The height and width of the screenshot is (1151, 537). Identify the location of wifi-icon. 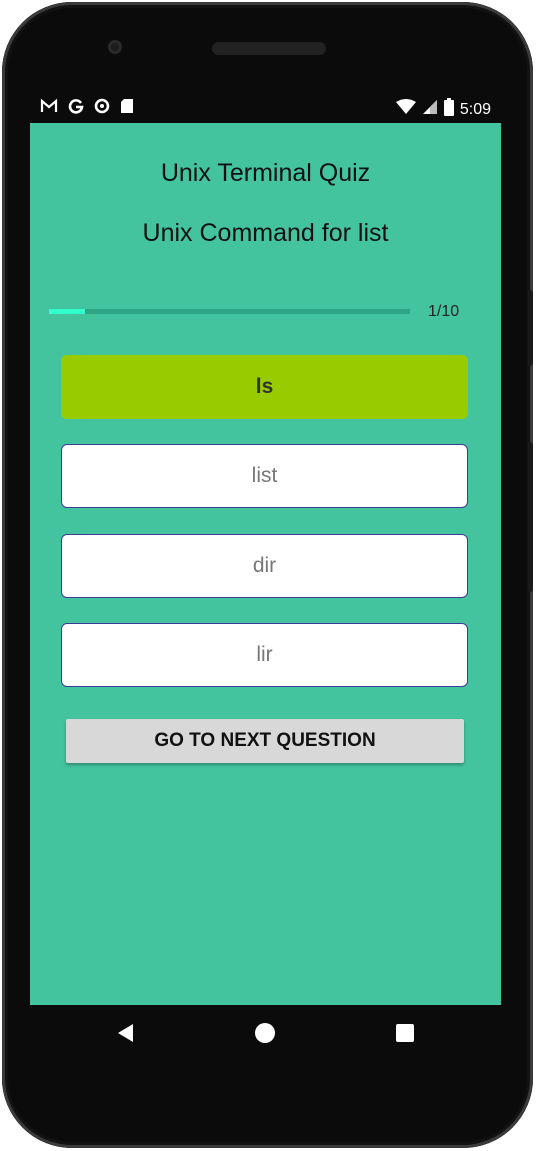
(405, 109).